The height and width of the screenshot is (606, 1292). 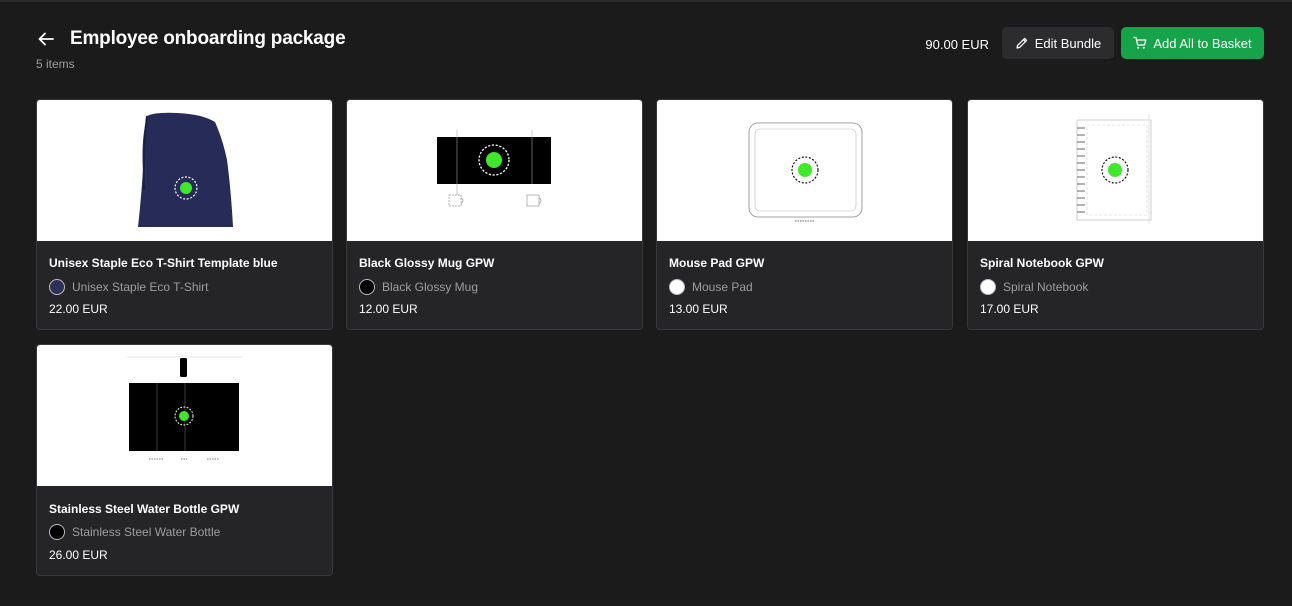 I want to click on add-all-to-basket-button: Add All to Basket, so click(x=1192, y=43).